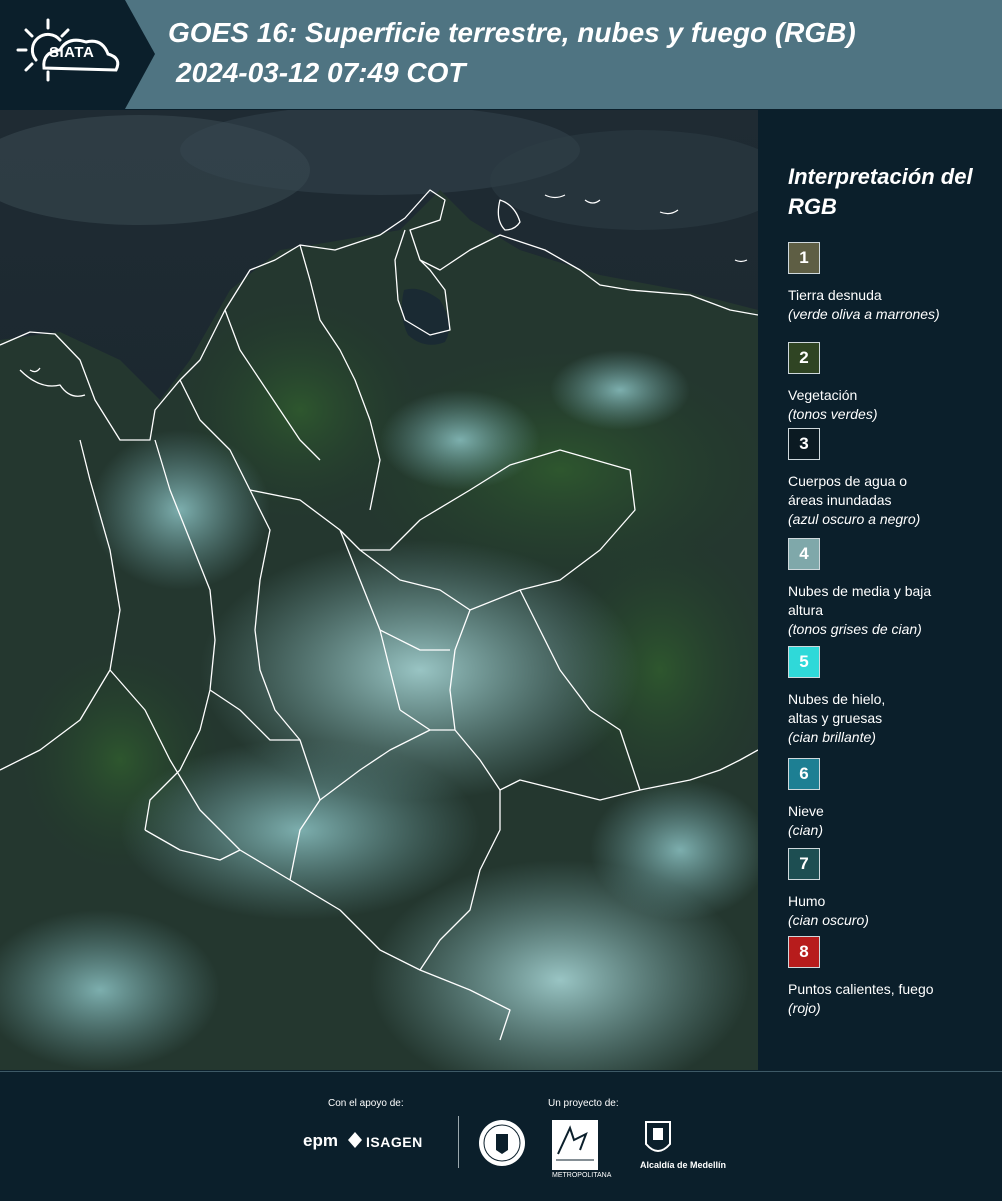  I want to click on metropolitana-text: METROPOLITANA, so click(582, 1175).